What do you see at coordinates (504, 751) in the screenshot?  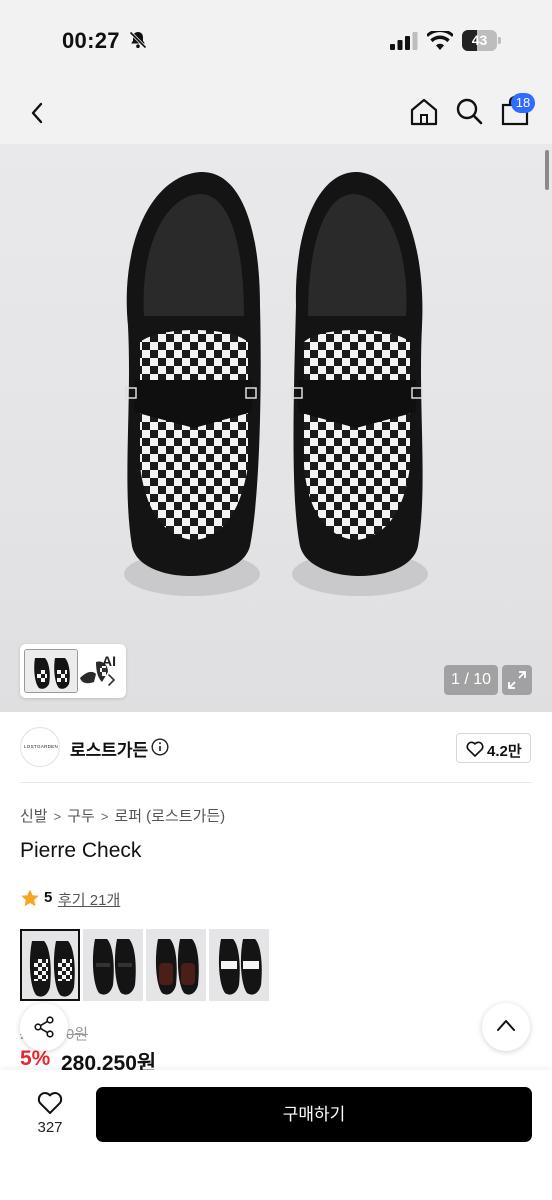 I see `brand-like-count: 4.2만` at bounding box center [504, 751].